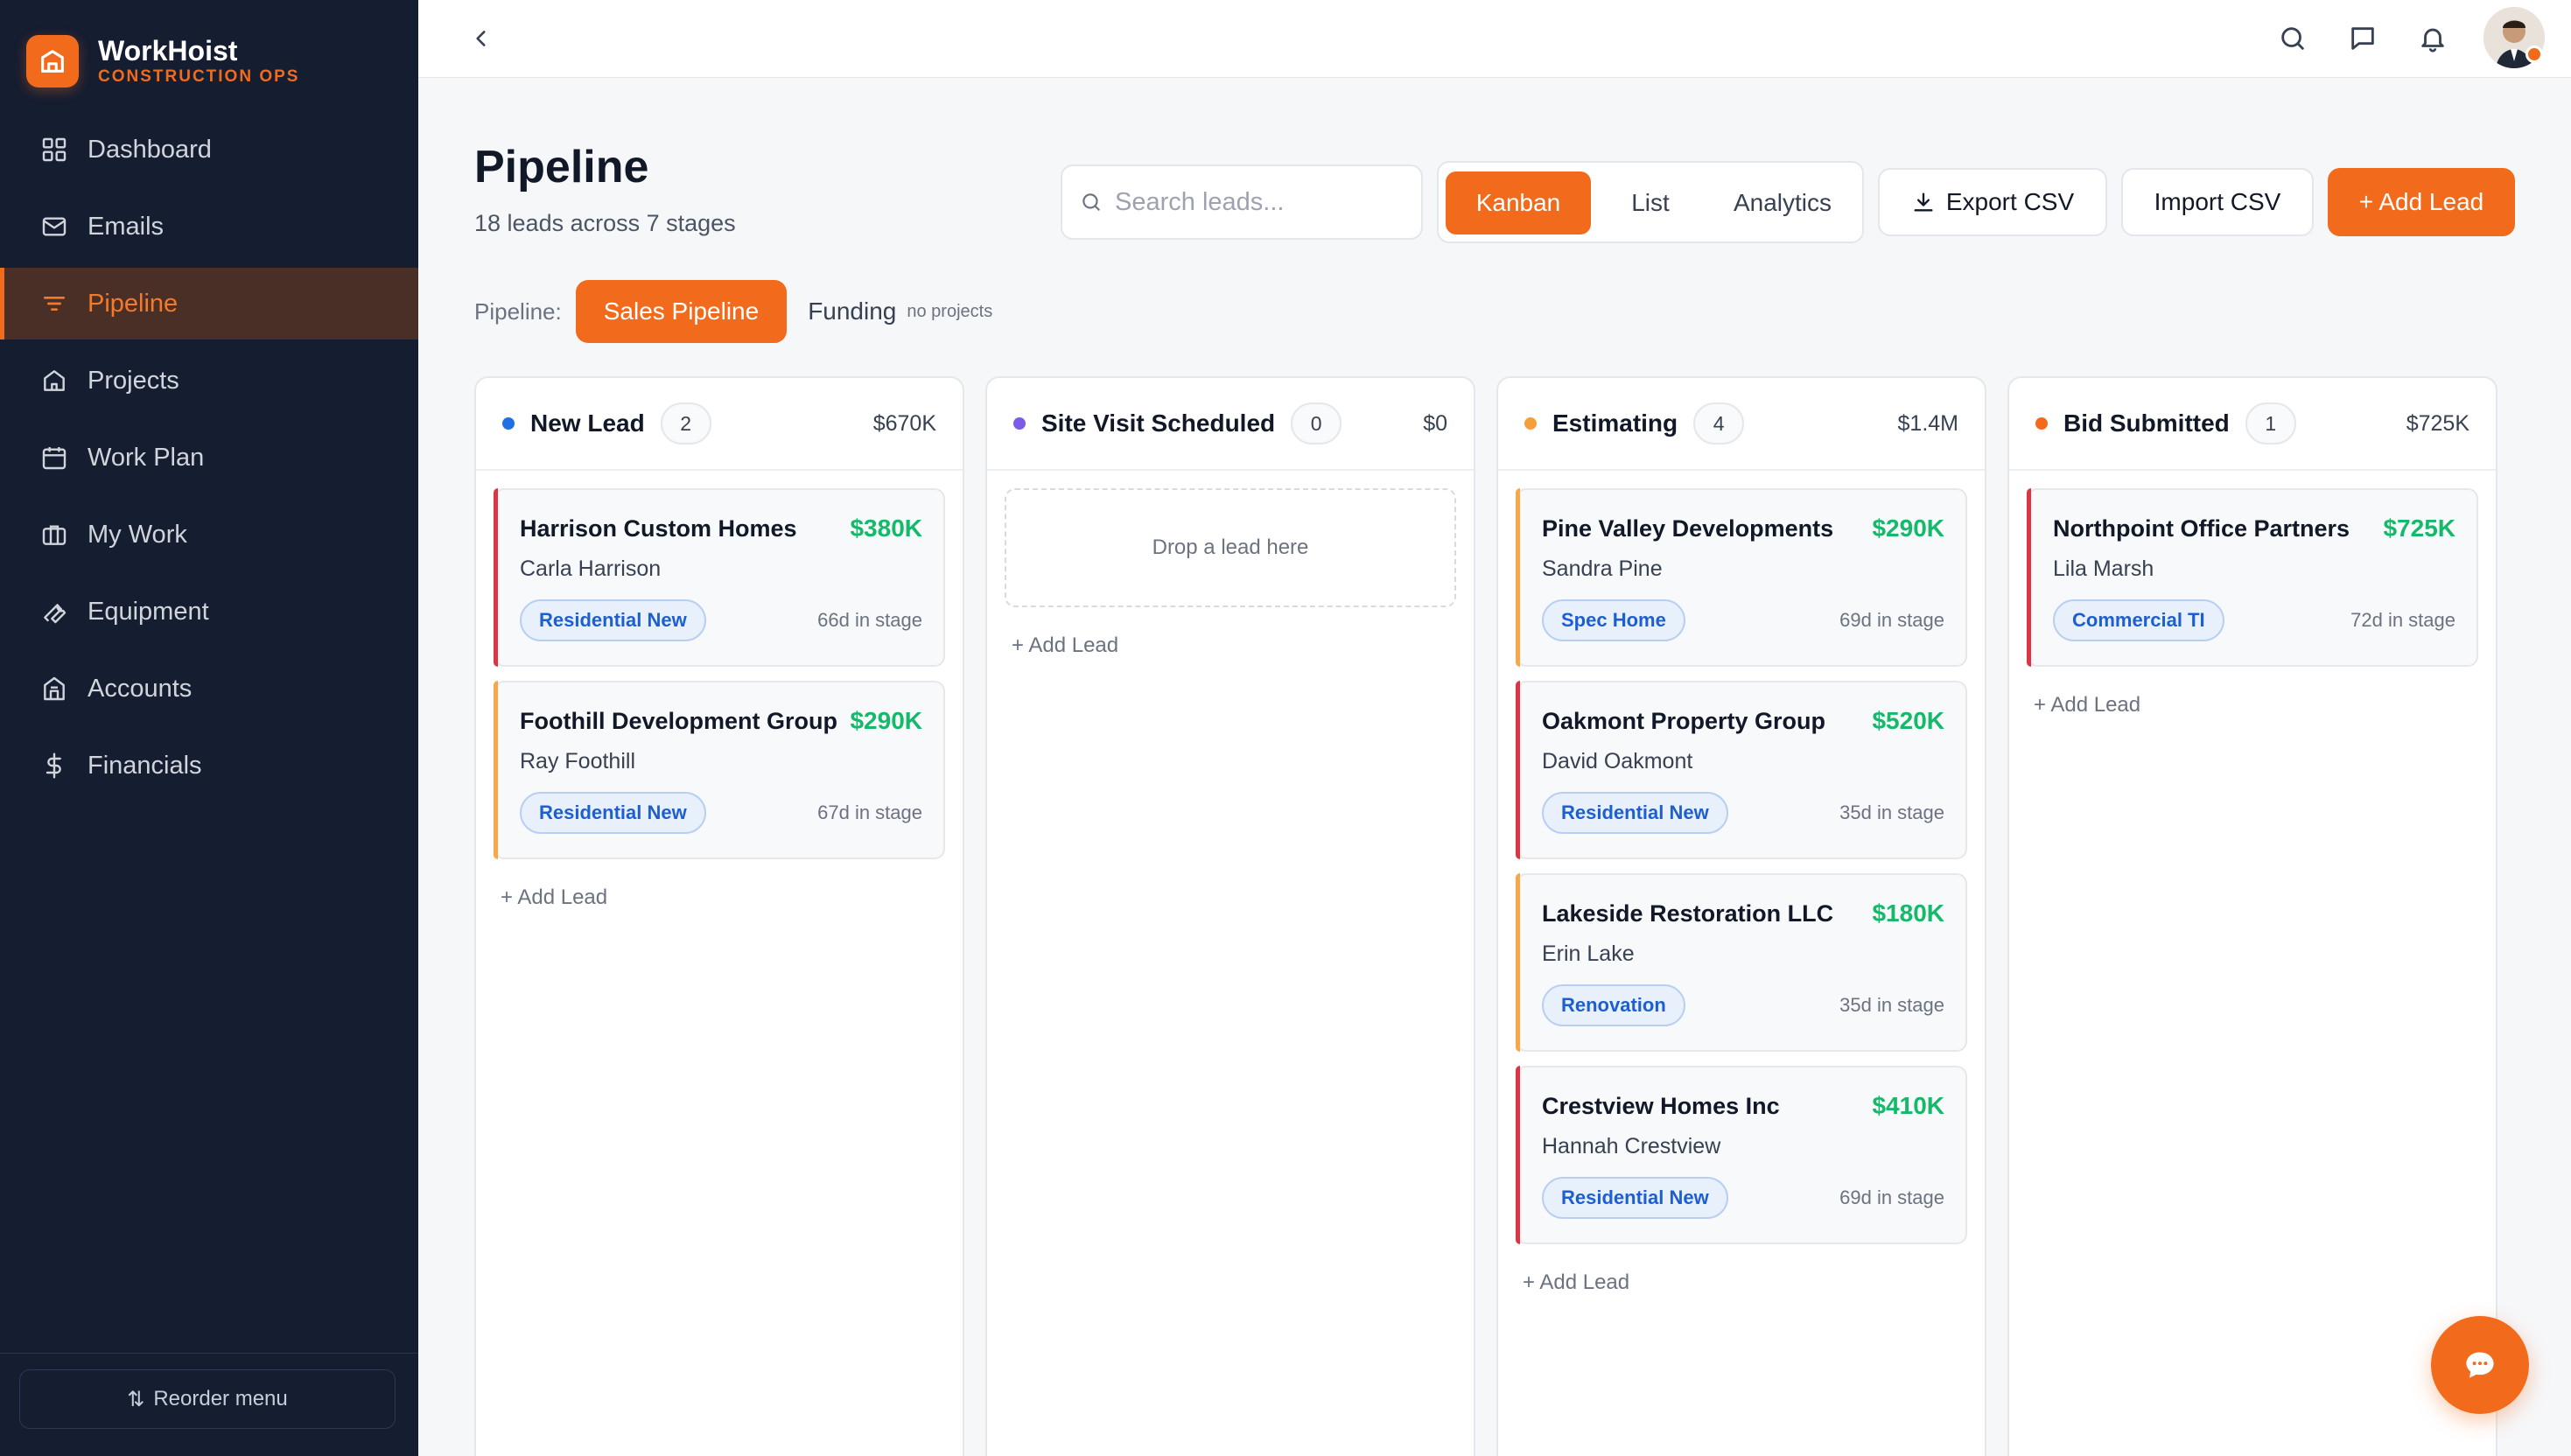 This screenshot has height=1456, width=2571. I want to click on lead-value: $520K, so click(1908, 720).